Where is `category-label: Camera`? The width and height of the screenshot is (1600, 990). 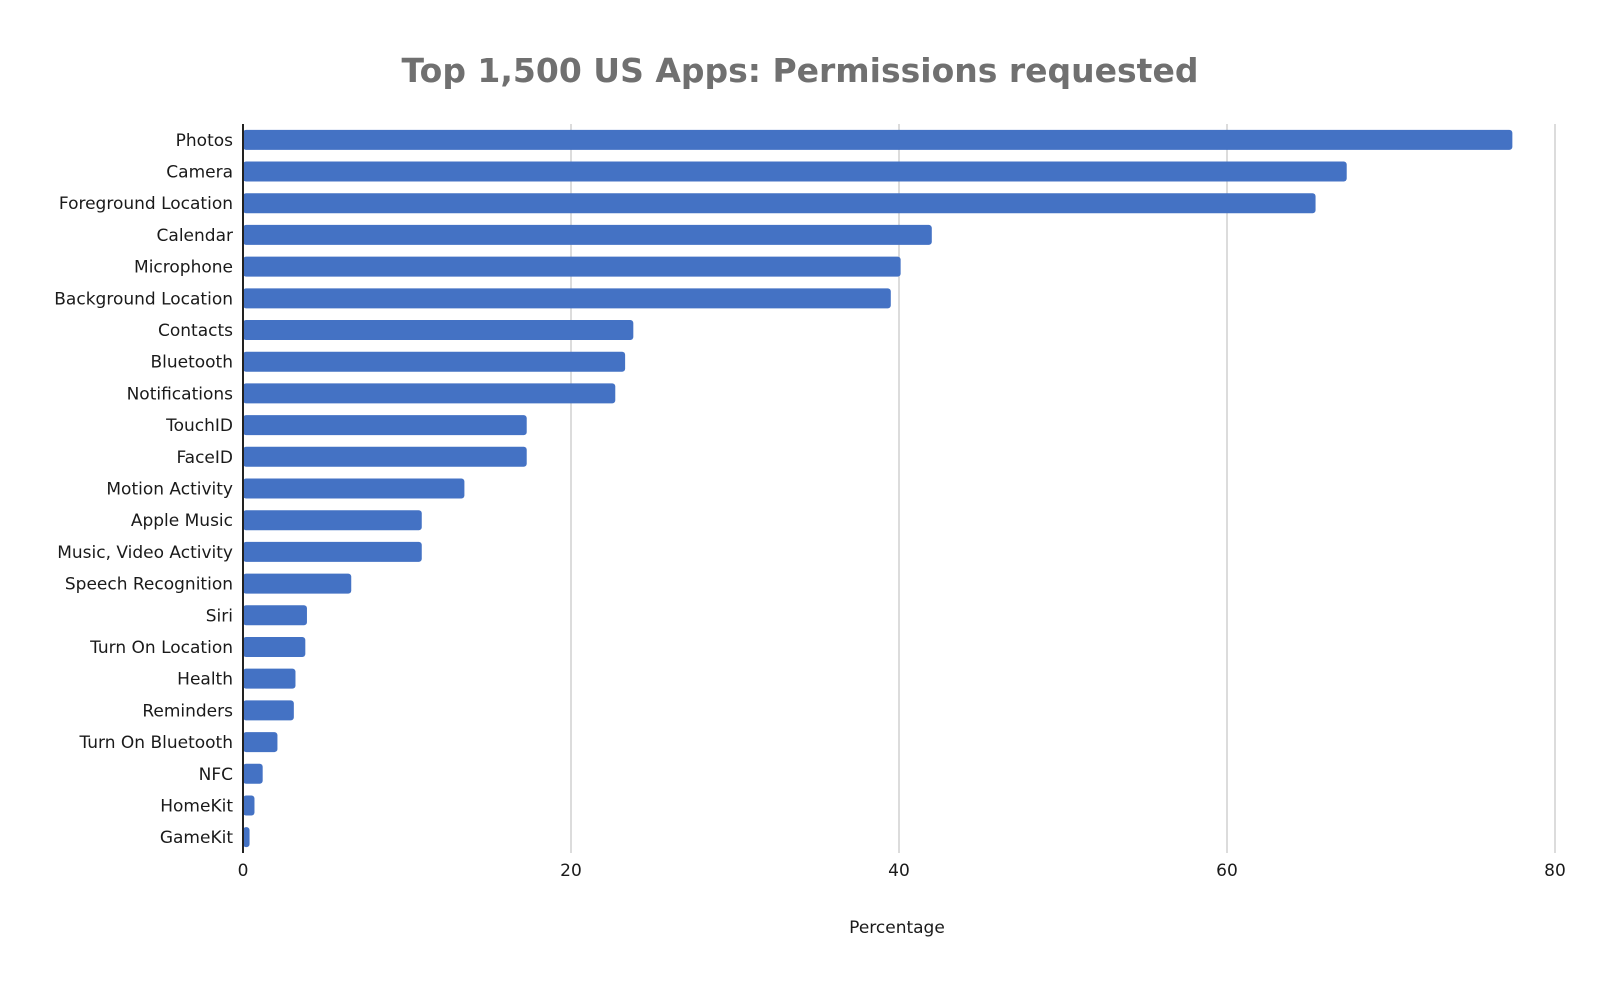
category-label: Camera is located at coordinates (199, 173).